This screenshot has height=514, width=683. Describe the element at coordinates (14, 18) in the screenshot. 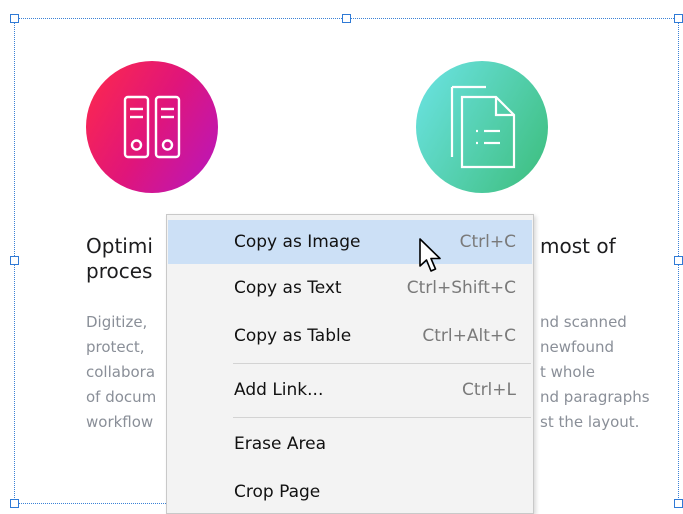

I see `resize-handle-top-left` at that location.